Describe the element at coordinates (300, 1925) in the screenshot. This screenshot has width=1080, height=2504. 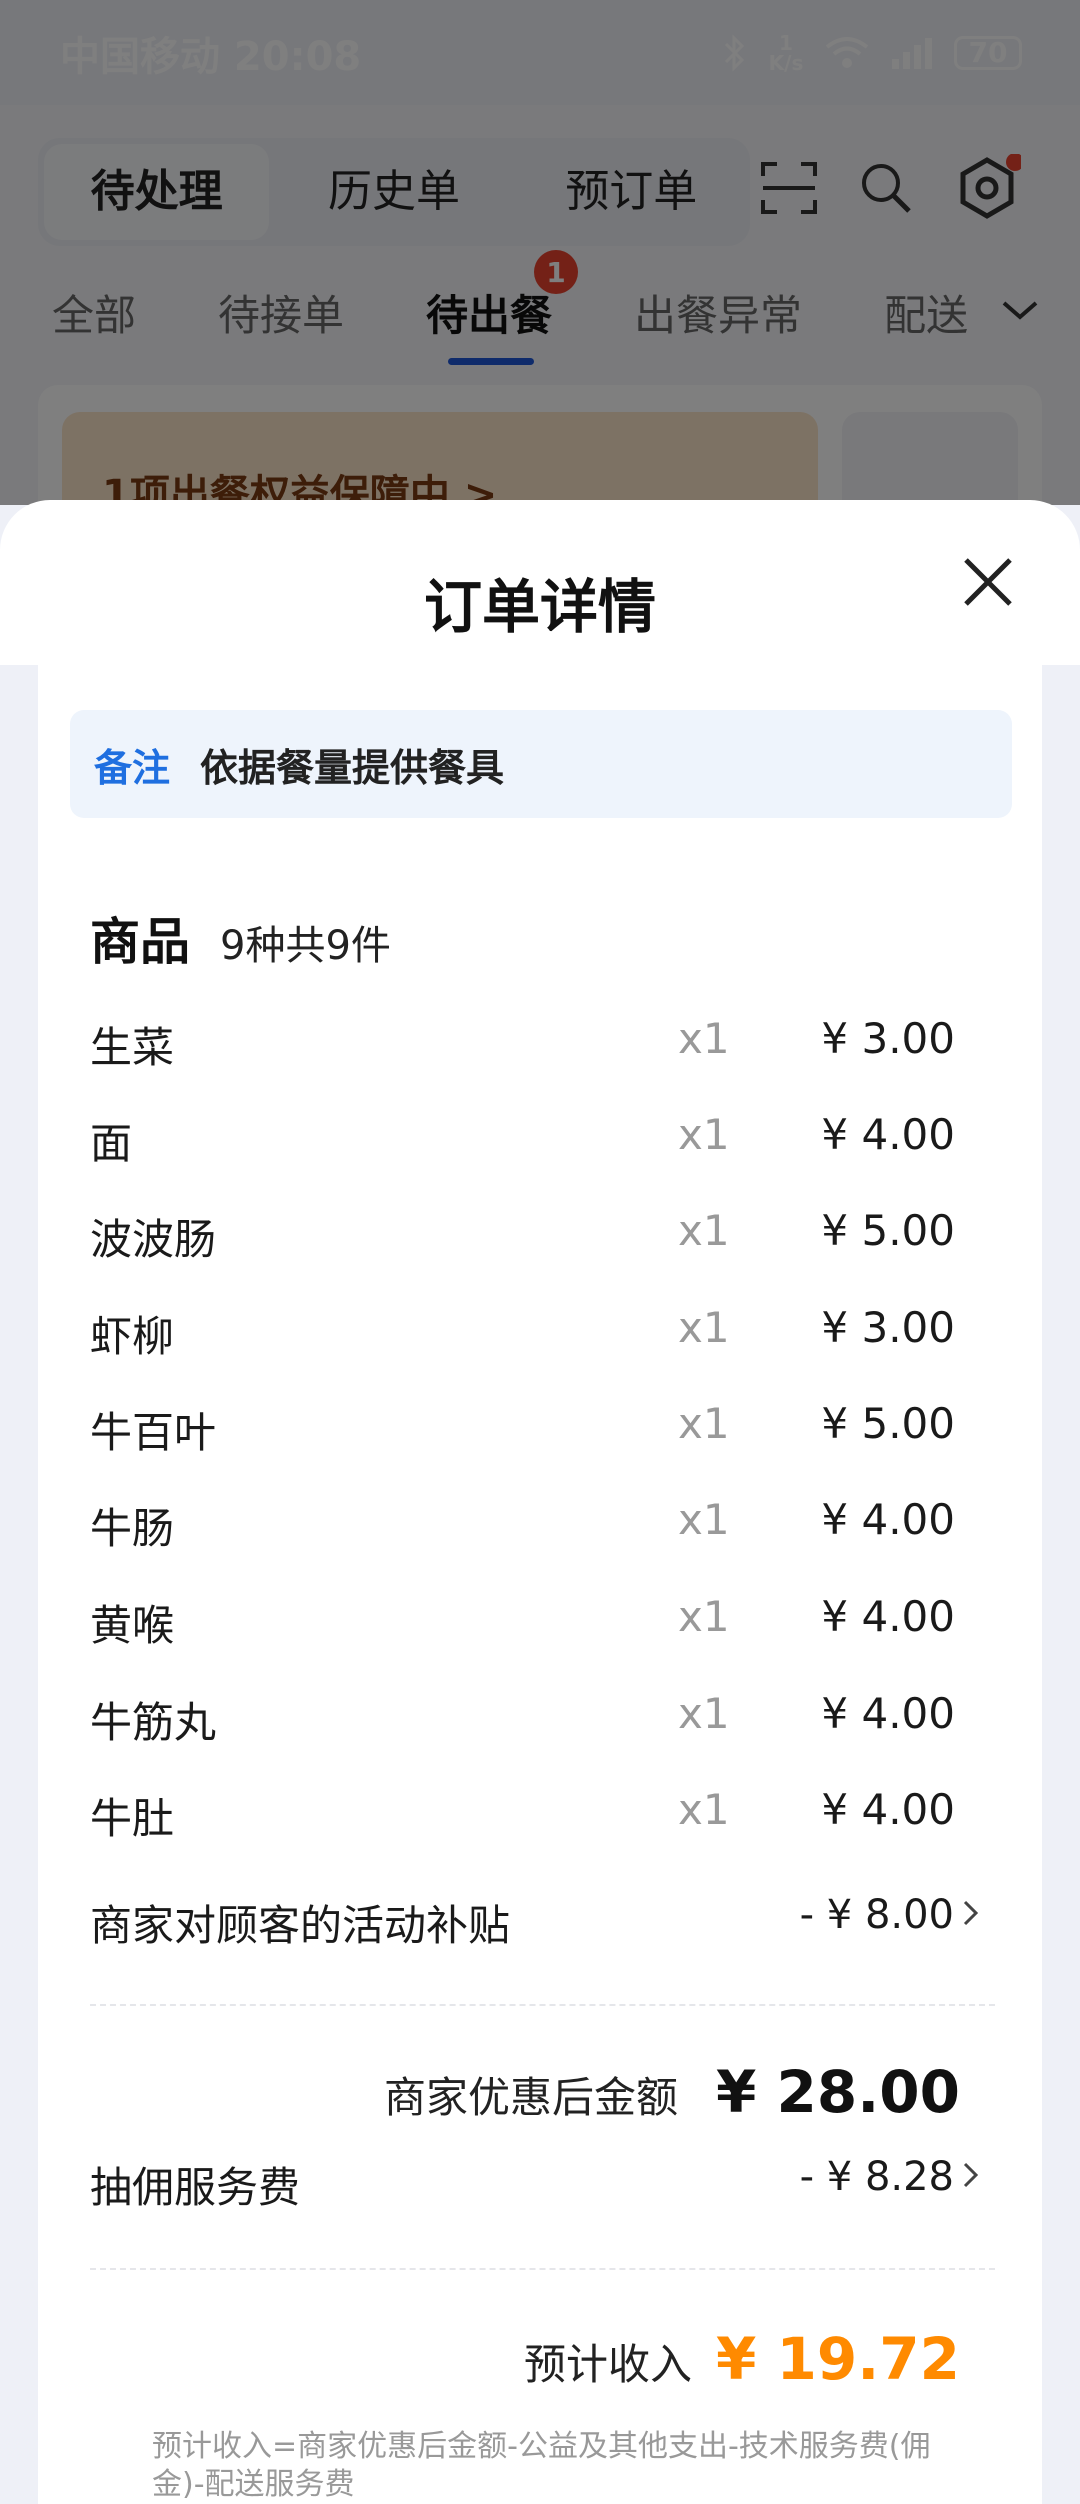
I see `subsidy-label: 商家对顾客的活动补贴` at that location.